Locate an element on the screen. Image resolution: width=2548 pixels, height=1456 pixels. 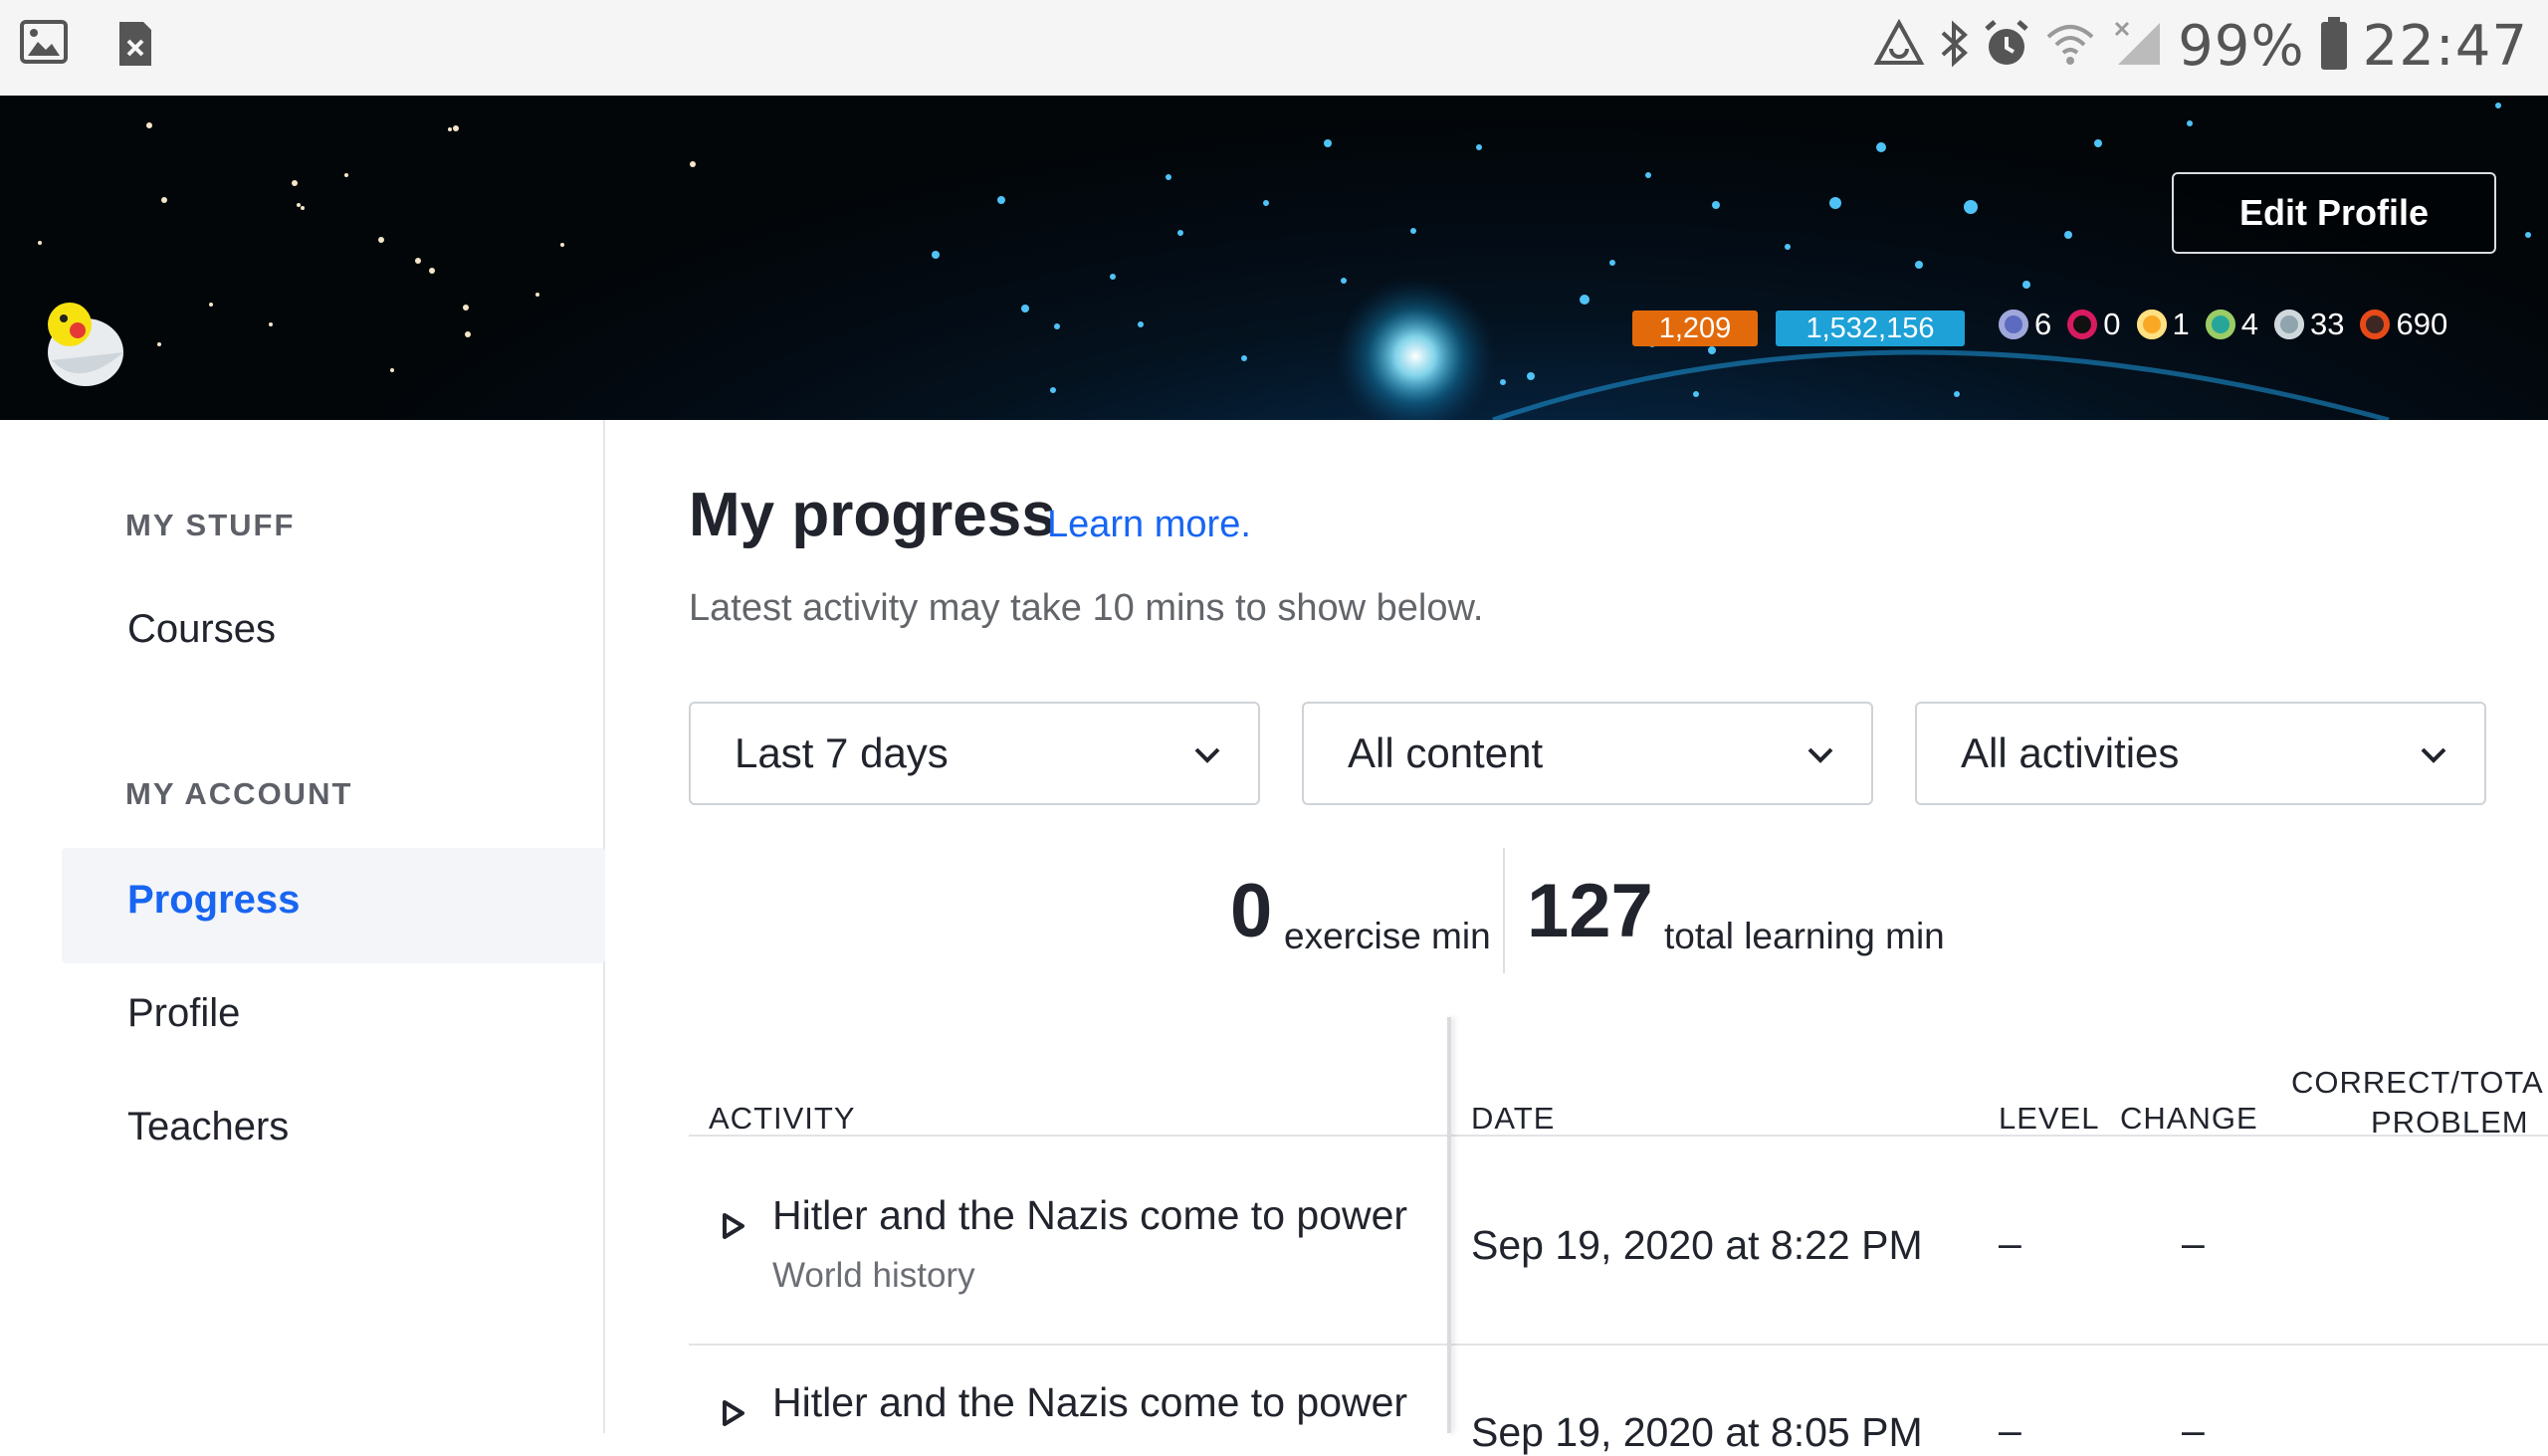
column-header-level: LEVEL is located at coordinates (2049, 1119).